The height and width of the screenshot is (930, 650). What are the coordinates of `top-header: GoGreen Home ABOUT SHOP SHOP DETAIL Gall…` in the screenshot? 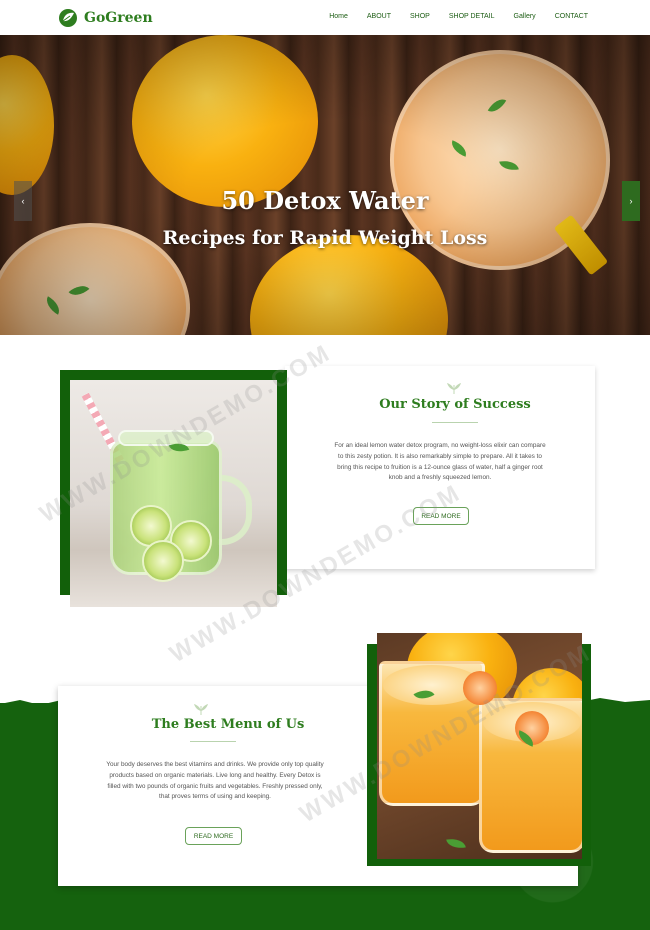 It's located at (325, 17).